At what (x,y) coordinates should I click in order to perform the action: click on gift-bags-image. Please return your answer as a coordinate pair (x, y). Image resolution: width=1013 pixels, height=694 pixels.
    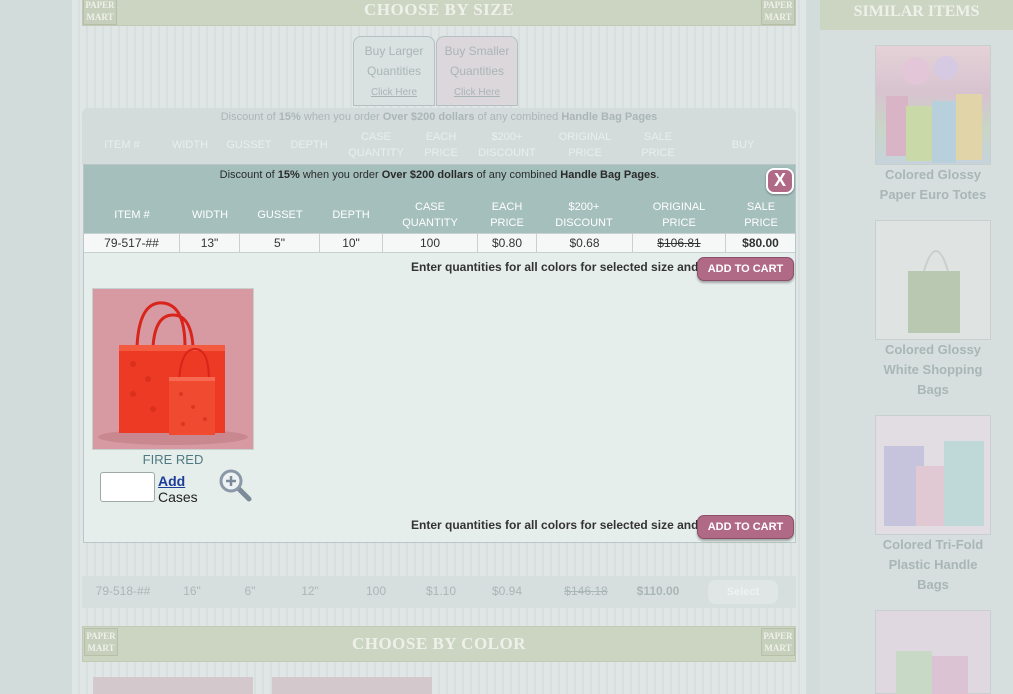
    Looking at the image, I should click on (934, 109).